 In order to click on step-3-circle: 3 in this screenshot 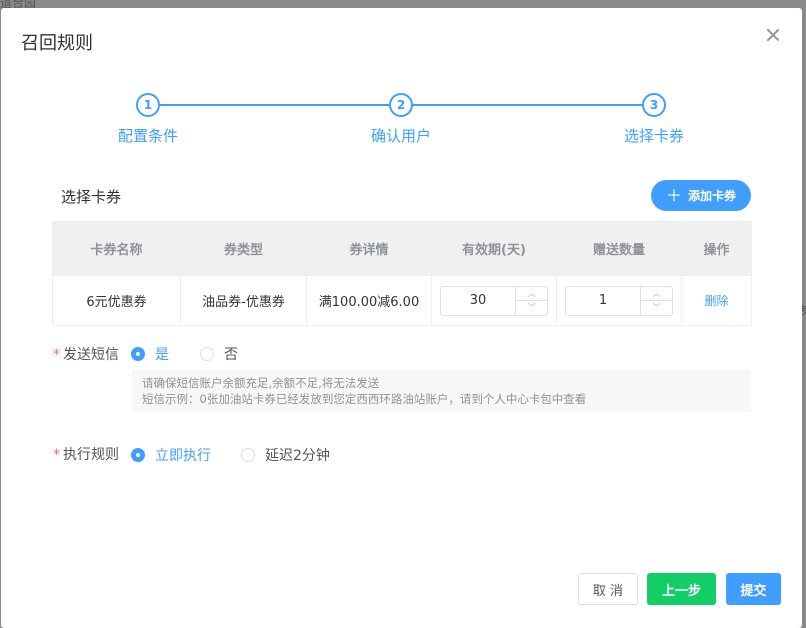, I will do `click(654, 105)`.